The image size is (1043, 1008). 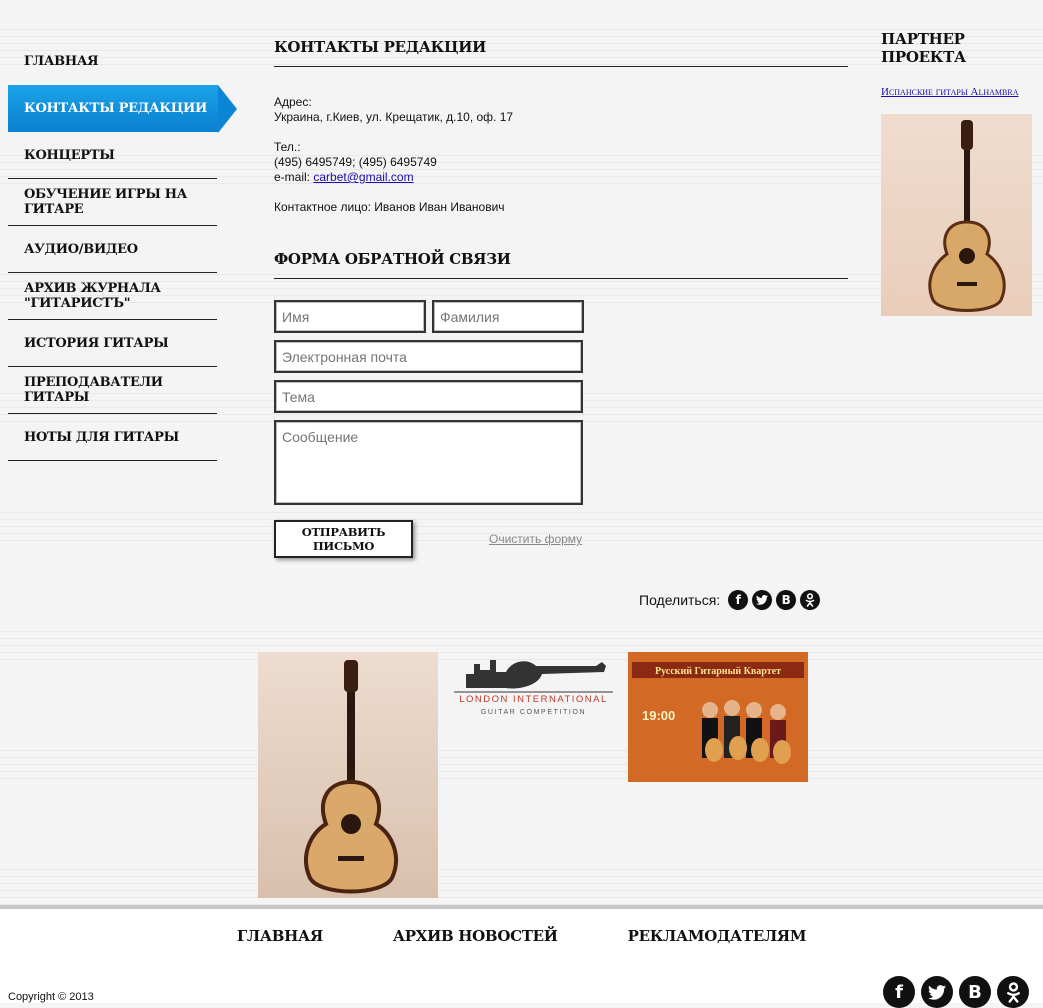 I want to click on subject-input, so click(x=428, y=396).